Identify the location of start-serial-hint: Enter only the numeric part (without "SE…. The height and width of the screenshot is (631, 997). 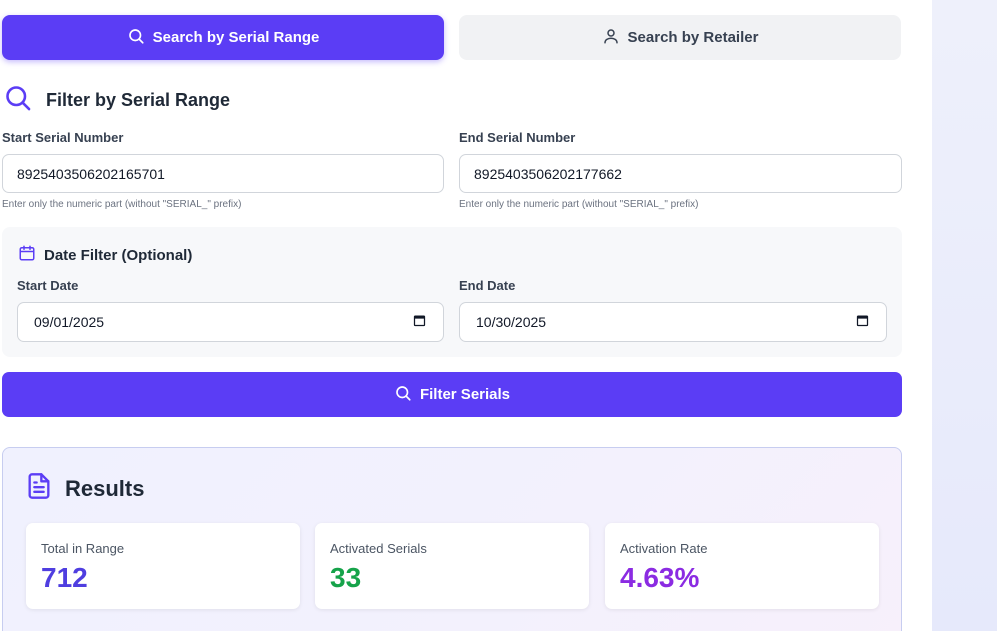
(122, 204).